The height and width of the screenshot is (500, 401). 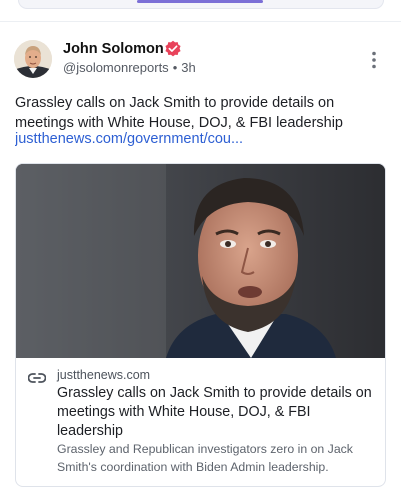 What do you see at coordinates (37, 378) in the screenshot?
I see `link-icon` at bounding box center [37, 378].